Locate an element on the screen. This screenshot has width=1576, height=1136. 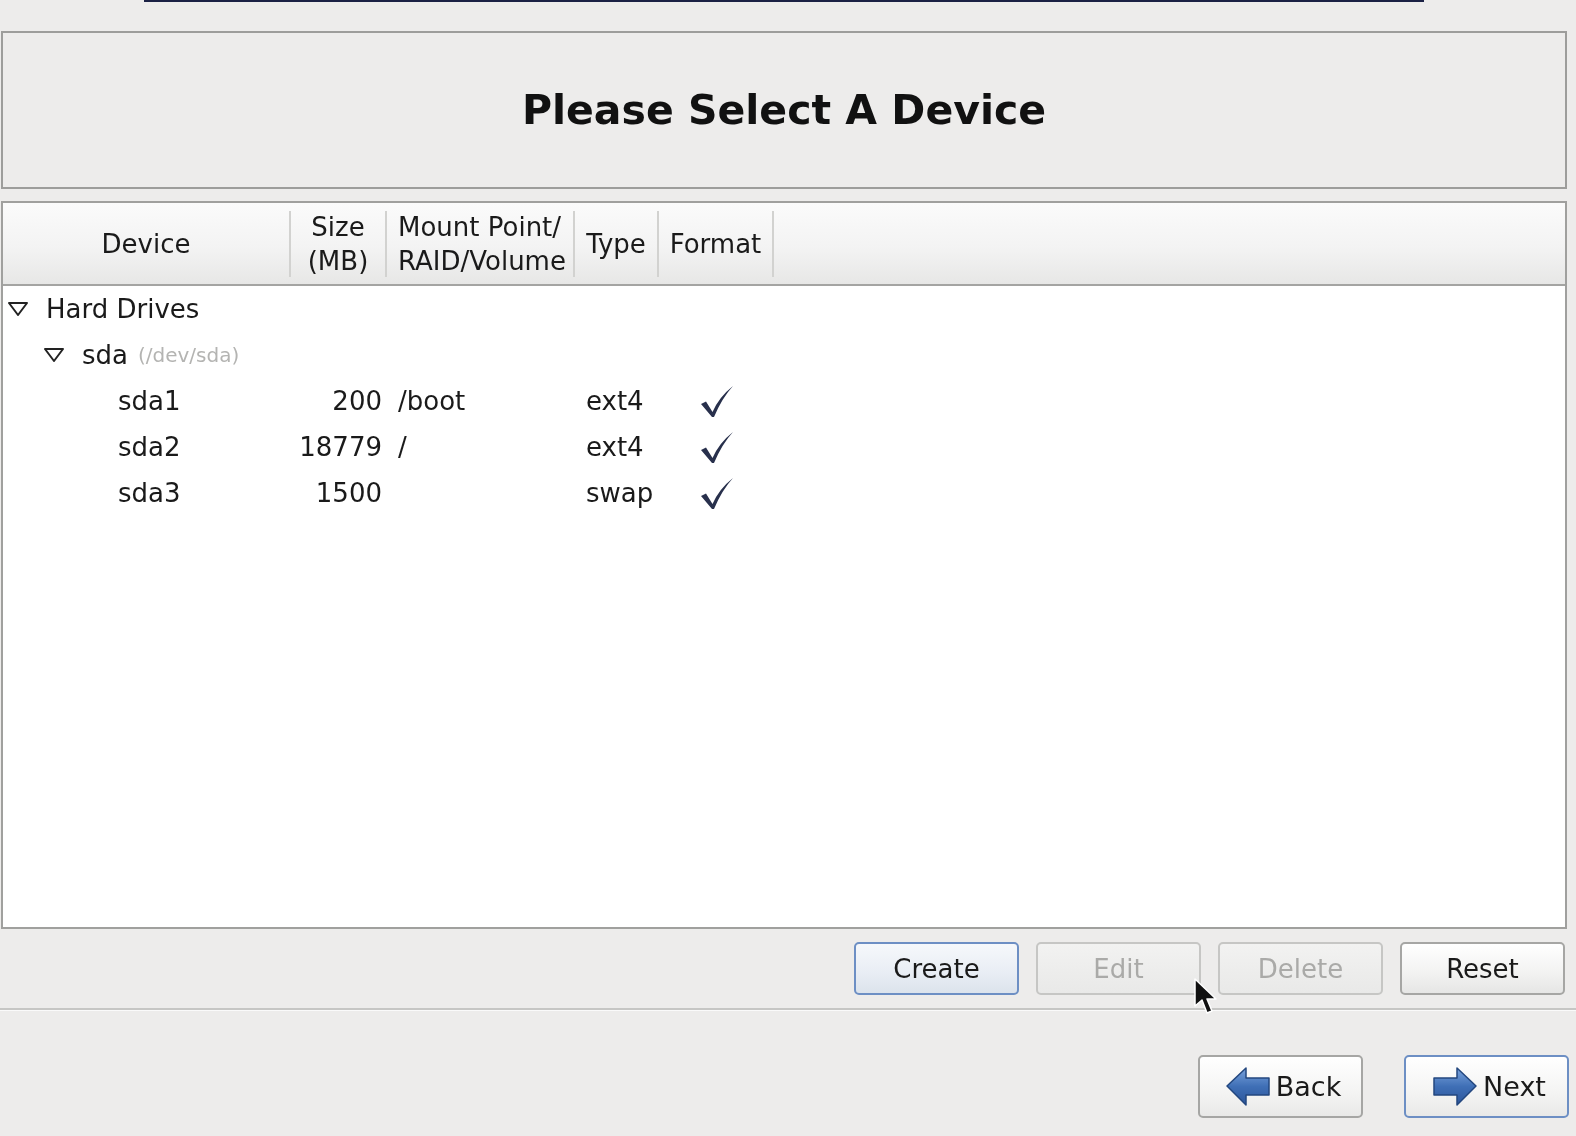
table-cell: 18779 is located at coordinates (340, 447).